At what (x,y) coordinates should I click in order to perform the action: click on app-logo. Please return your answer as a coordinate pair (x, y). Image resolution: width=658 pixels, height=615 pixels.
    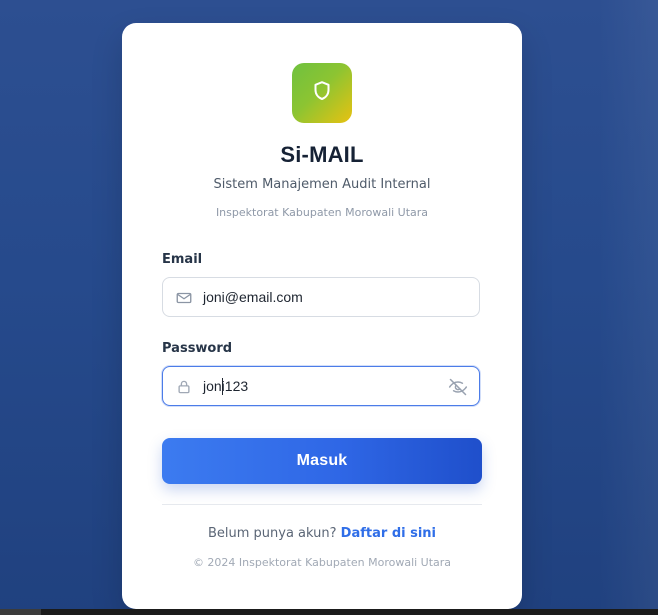
    Looking at the image, I should click on (322, 93).